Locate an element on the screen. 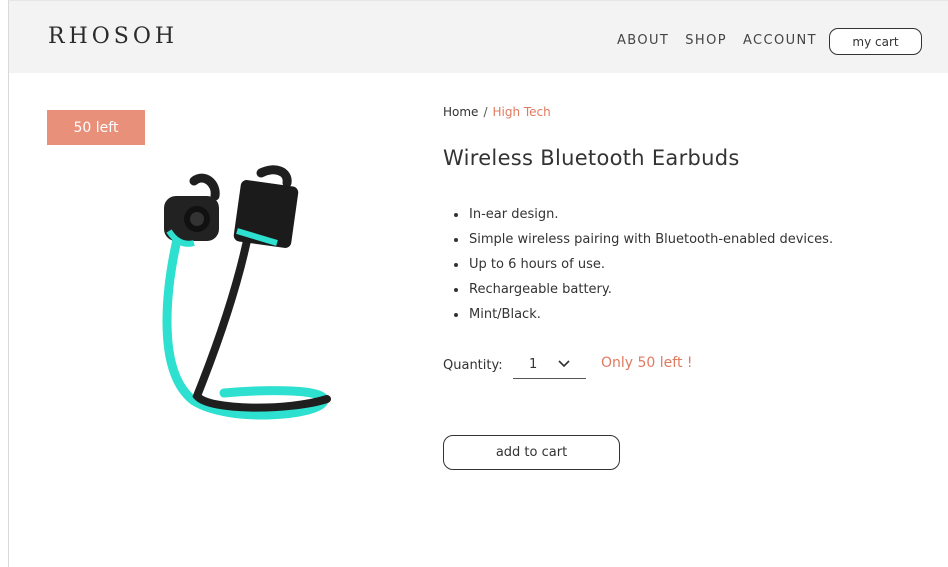 Image resolution: width=948 pixels, height=567 pixels. chevron-down-icon is located at coordinates (564, 364).